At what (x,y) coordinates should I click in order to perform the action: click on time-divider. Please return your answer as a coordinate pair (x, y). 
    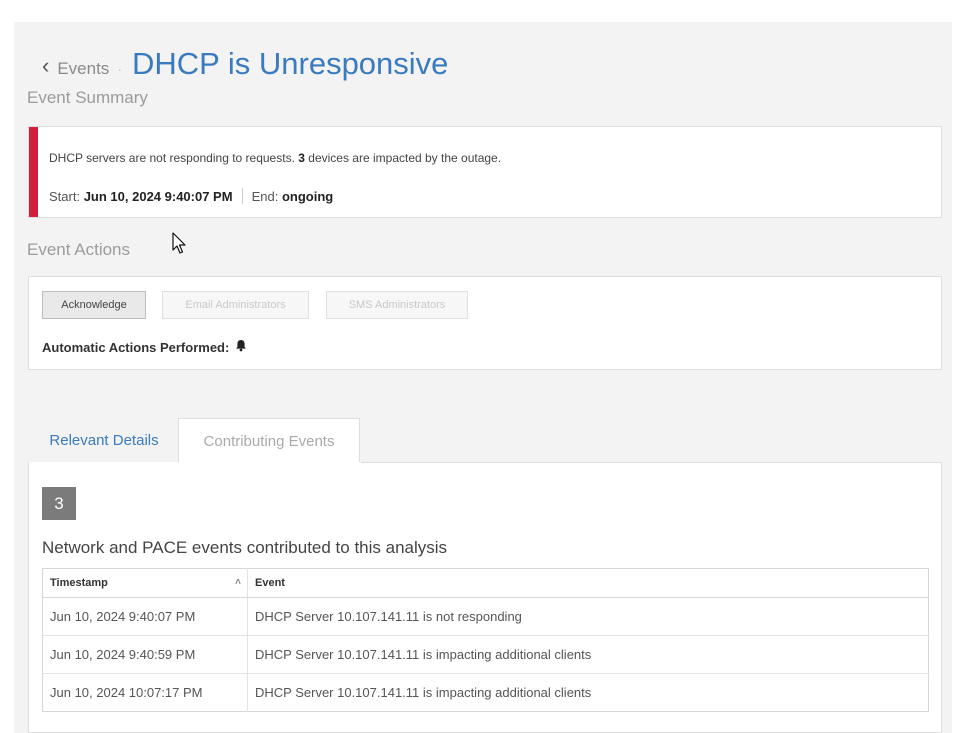
    Looking at the image, I should click on (242, 196).